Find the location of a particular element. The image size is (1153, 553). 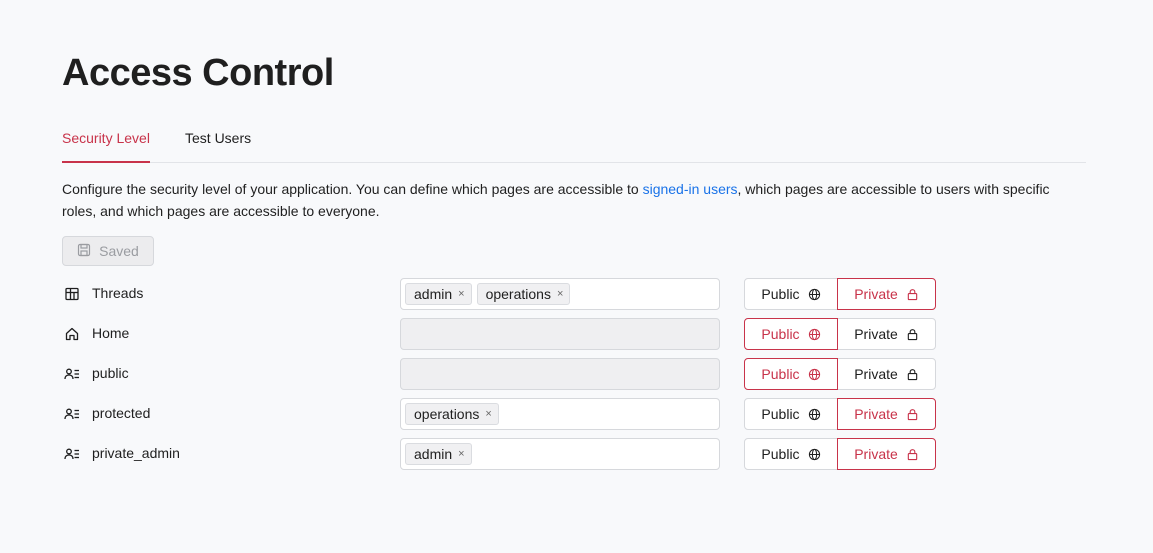

page-row: Threads admin × operations × Public Private is located at coordinates (512, 294).